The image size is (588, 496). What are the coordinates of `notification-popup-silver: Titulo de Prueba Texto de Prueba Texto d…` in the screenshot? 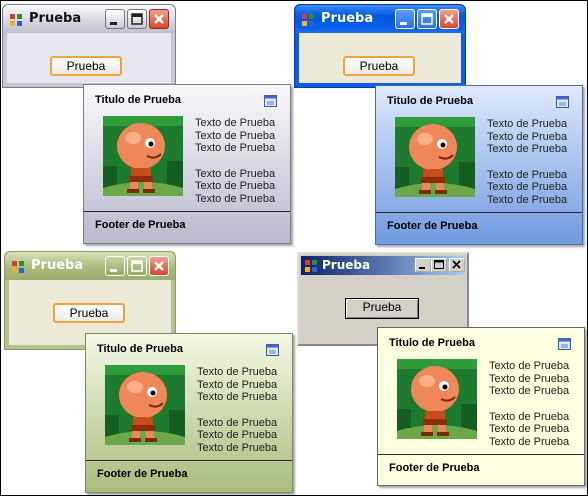 It's located at (187, 164).